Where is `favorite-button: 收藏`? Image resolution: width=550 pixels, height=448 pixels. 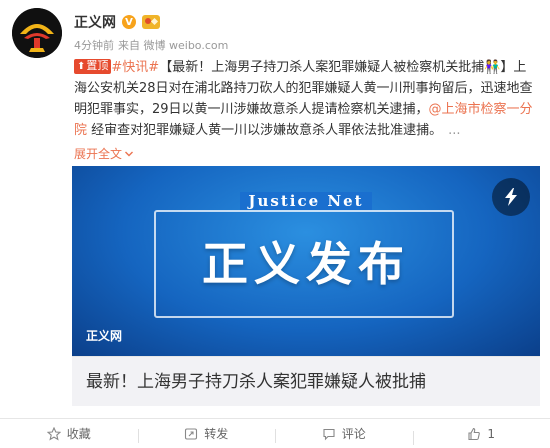
favorite-button: 收藏 is located at coordinates (69, 433).